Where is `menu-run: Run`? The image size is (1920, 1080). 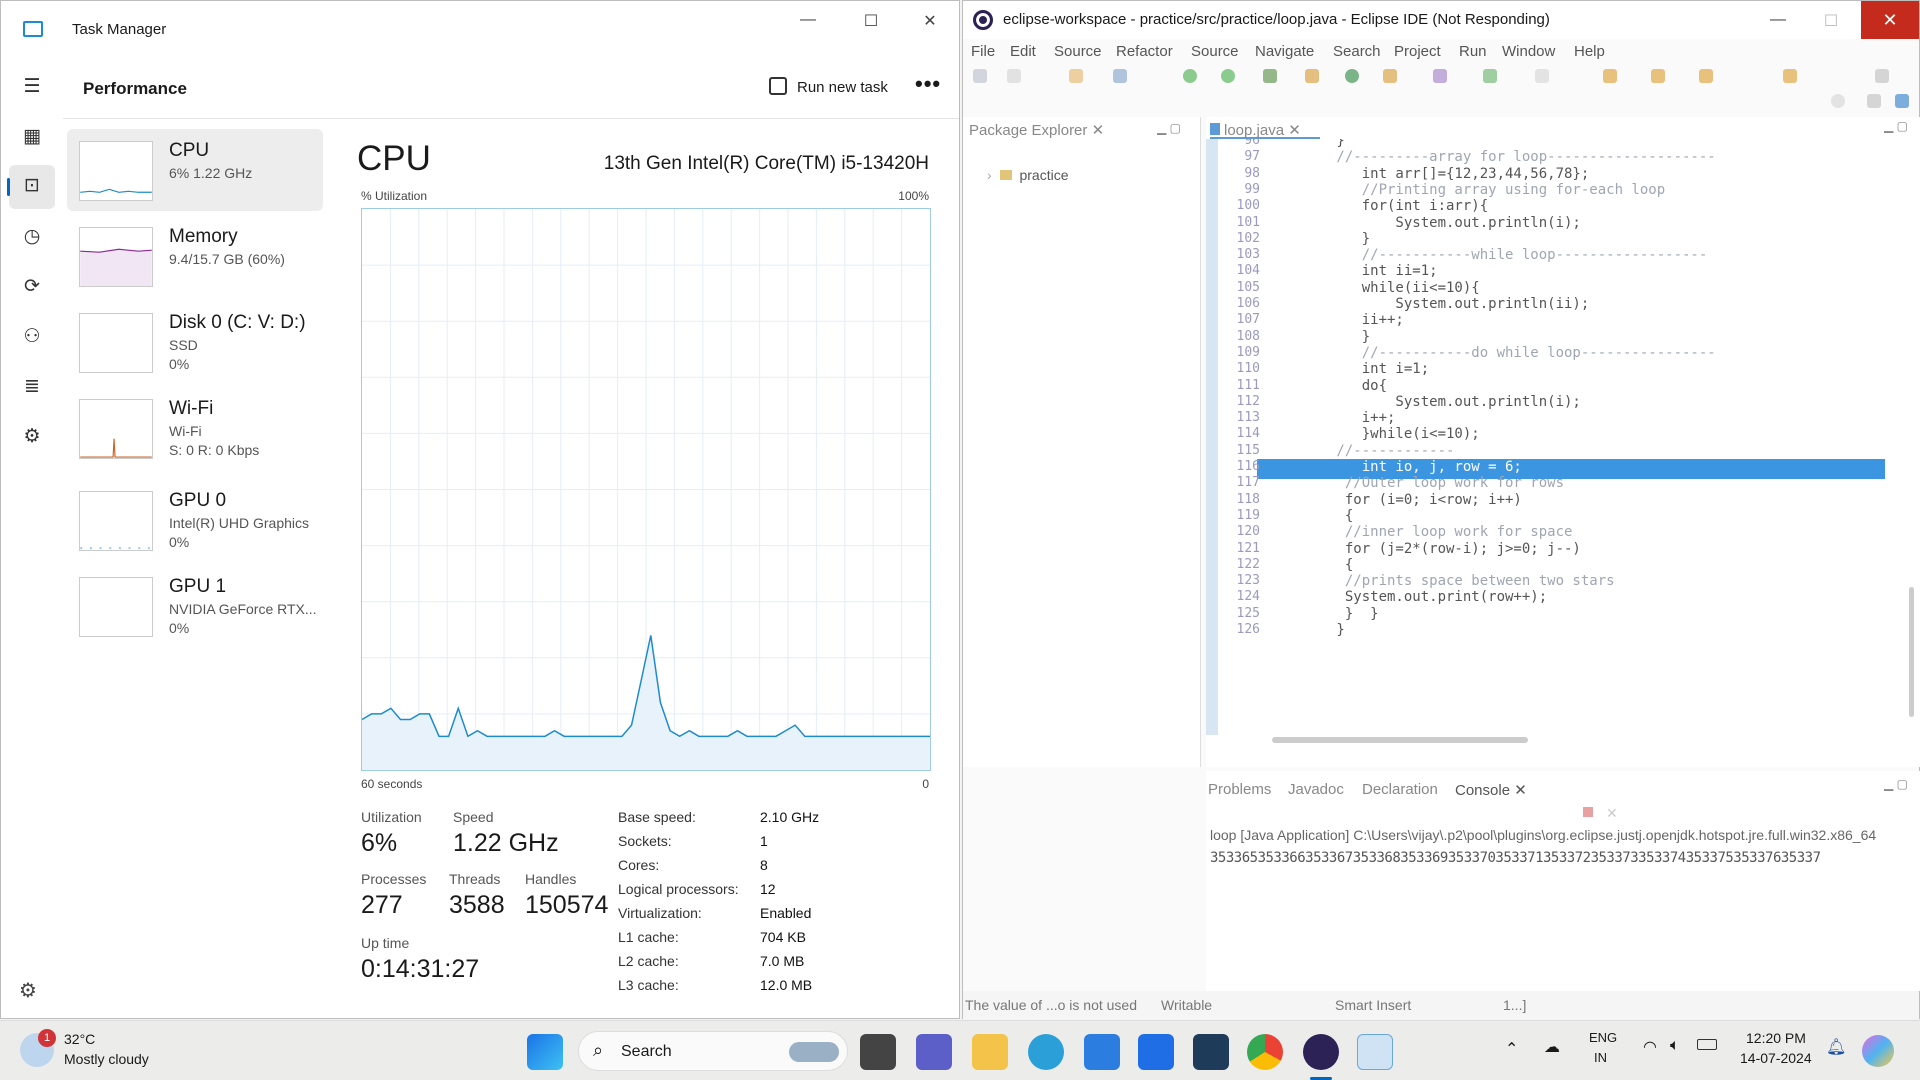
menu-run: Run is located at coordinates (1473, 51).